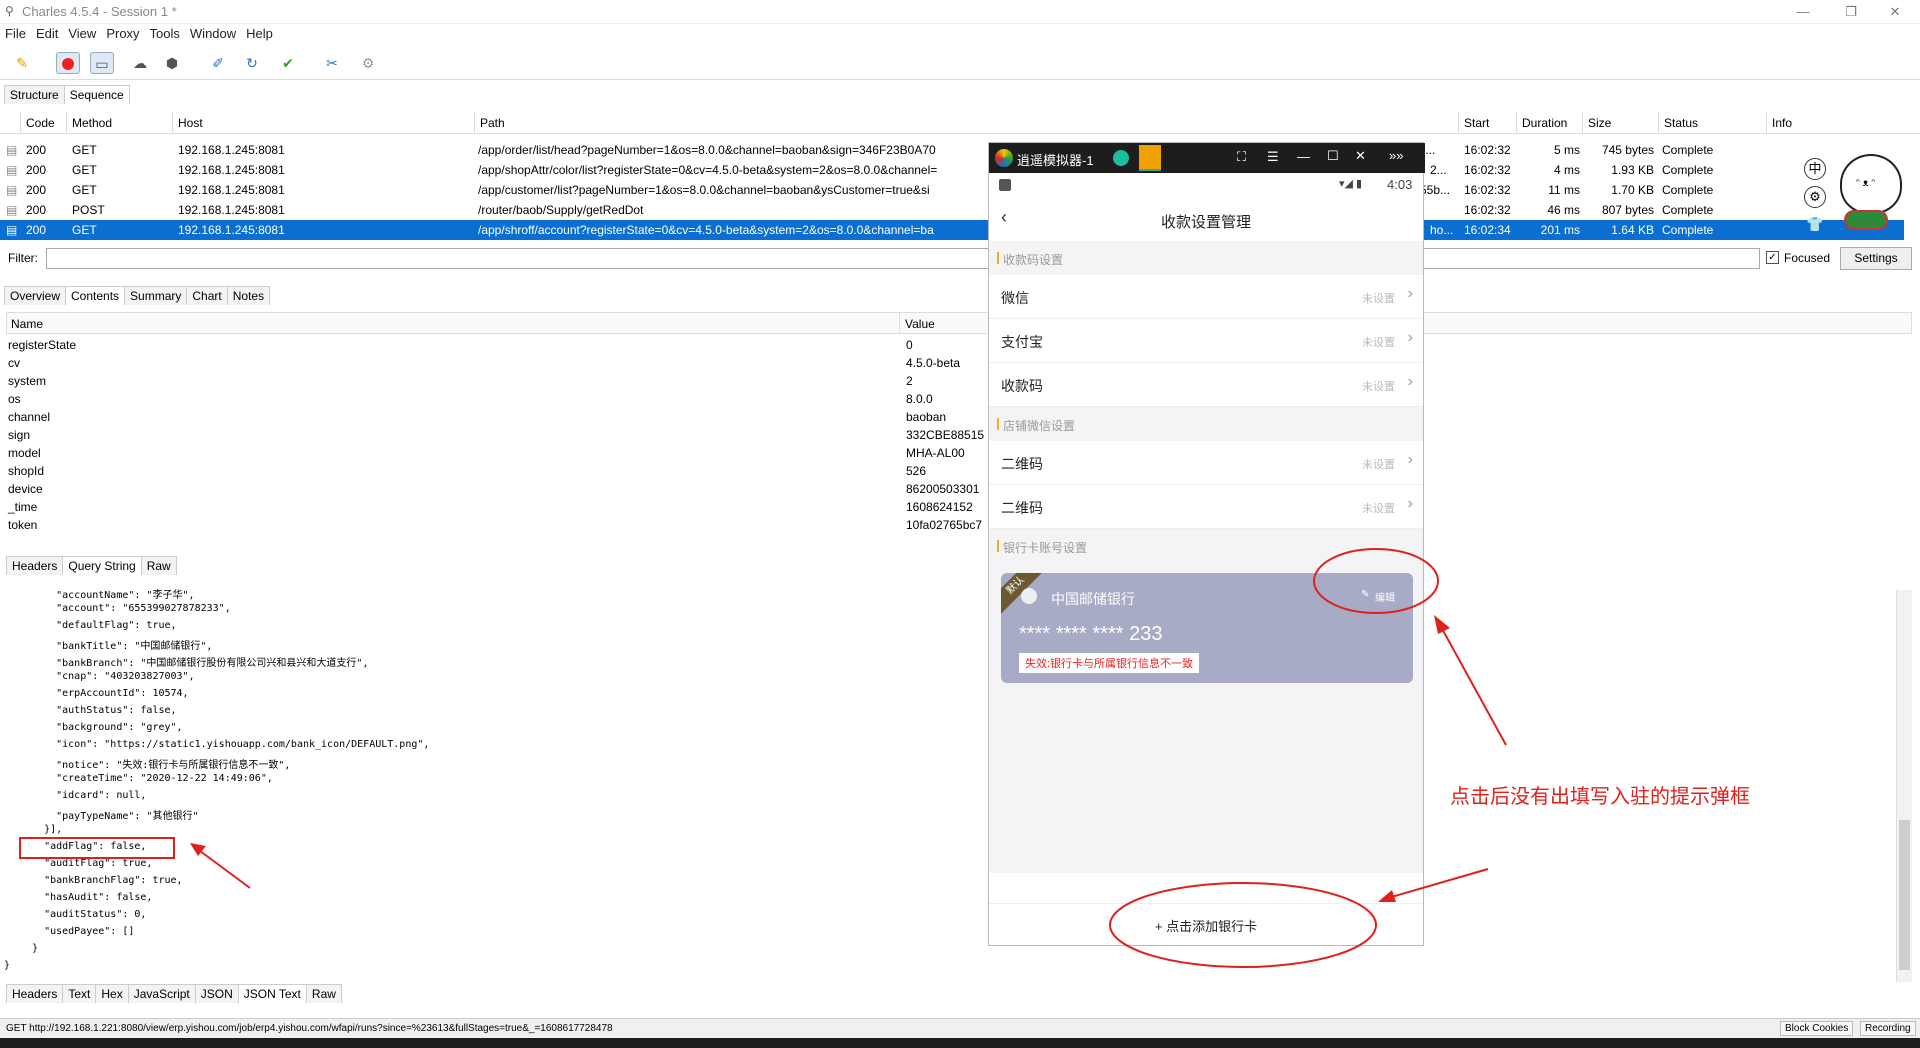 The height and width of the screenshot is (1048, 1920). I want to click on arrow-to-addflag, so click(223, 868).